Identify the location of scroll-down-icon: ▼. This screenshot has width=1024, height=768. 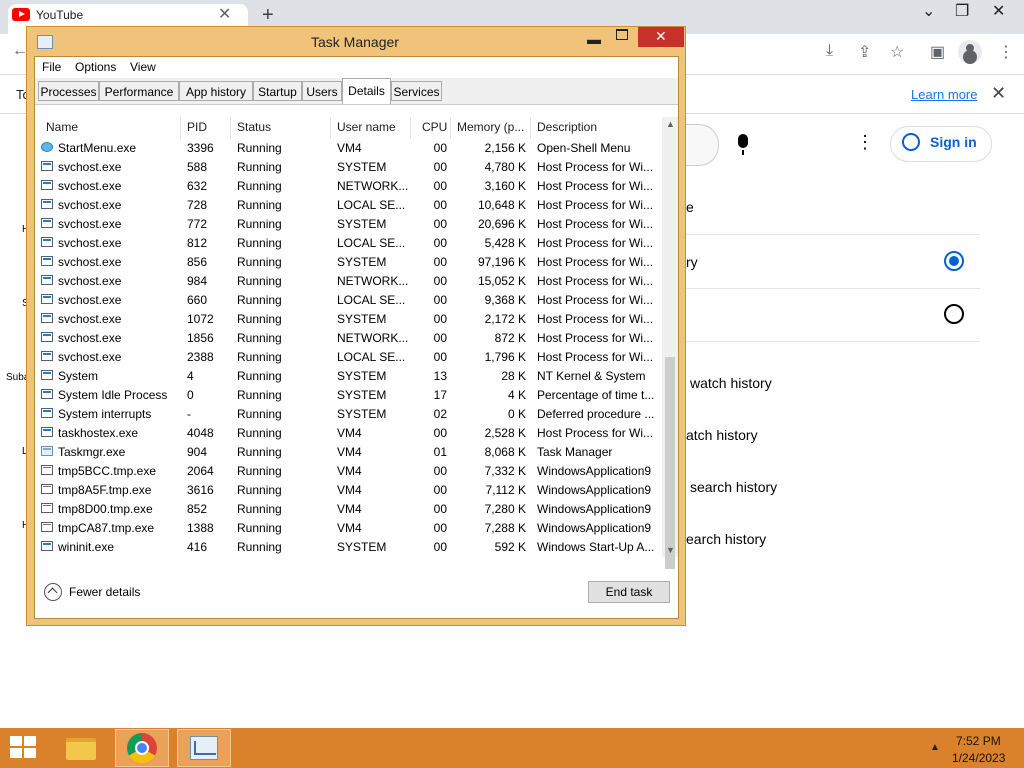
(670, 550).